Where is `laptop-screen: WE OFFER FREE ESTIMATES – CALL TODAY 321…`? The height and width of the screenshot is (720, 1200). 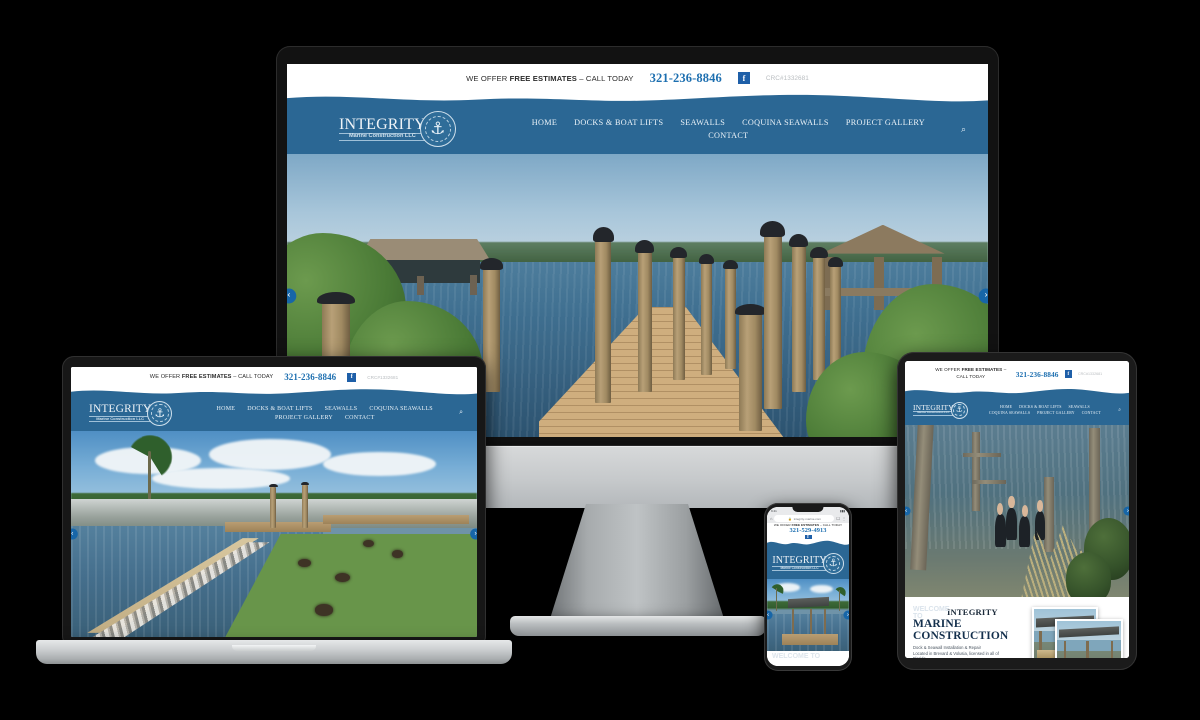 laptop-screen: WE OFFER FREE ESTIMATES – CALL TODAY 321… is located at coordinates (274, 502).